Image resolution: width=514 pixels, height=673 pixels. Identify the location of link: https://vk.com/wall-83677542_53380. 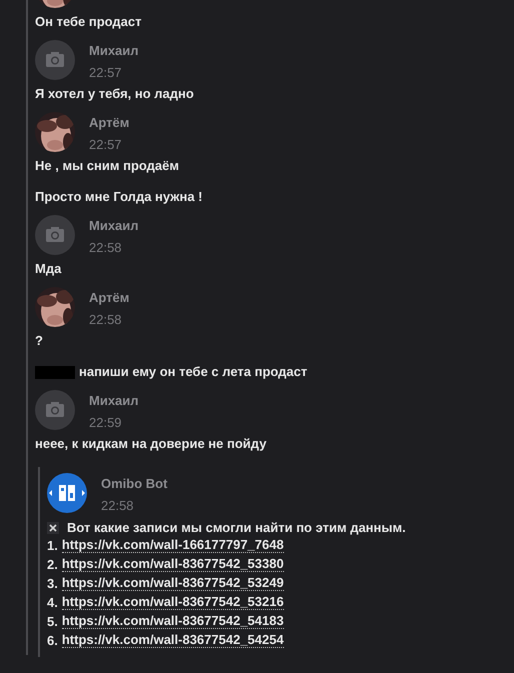
(173, 564).